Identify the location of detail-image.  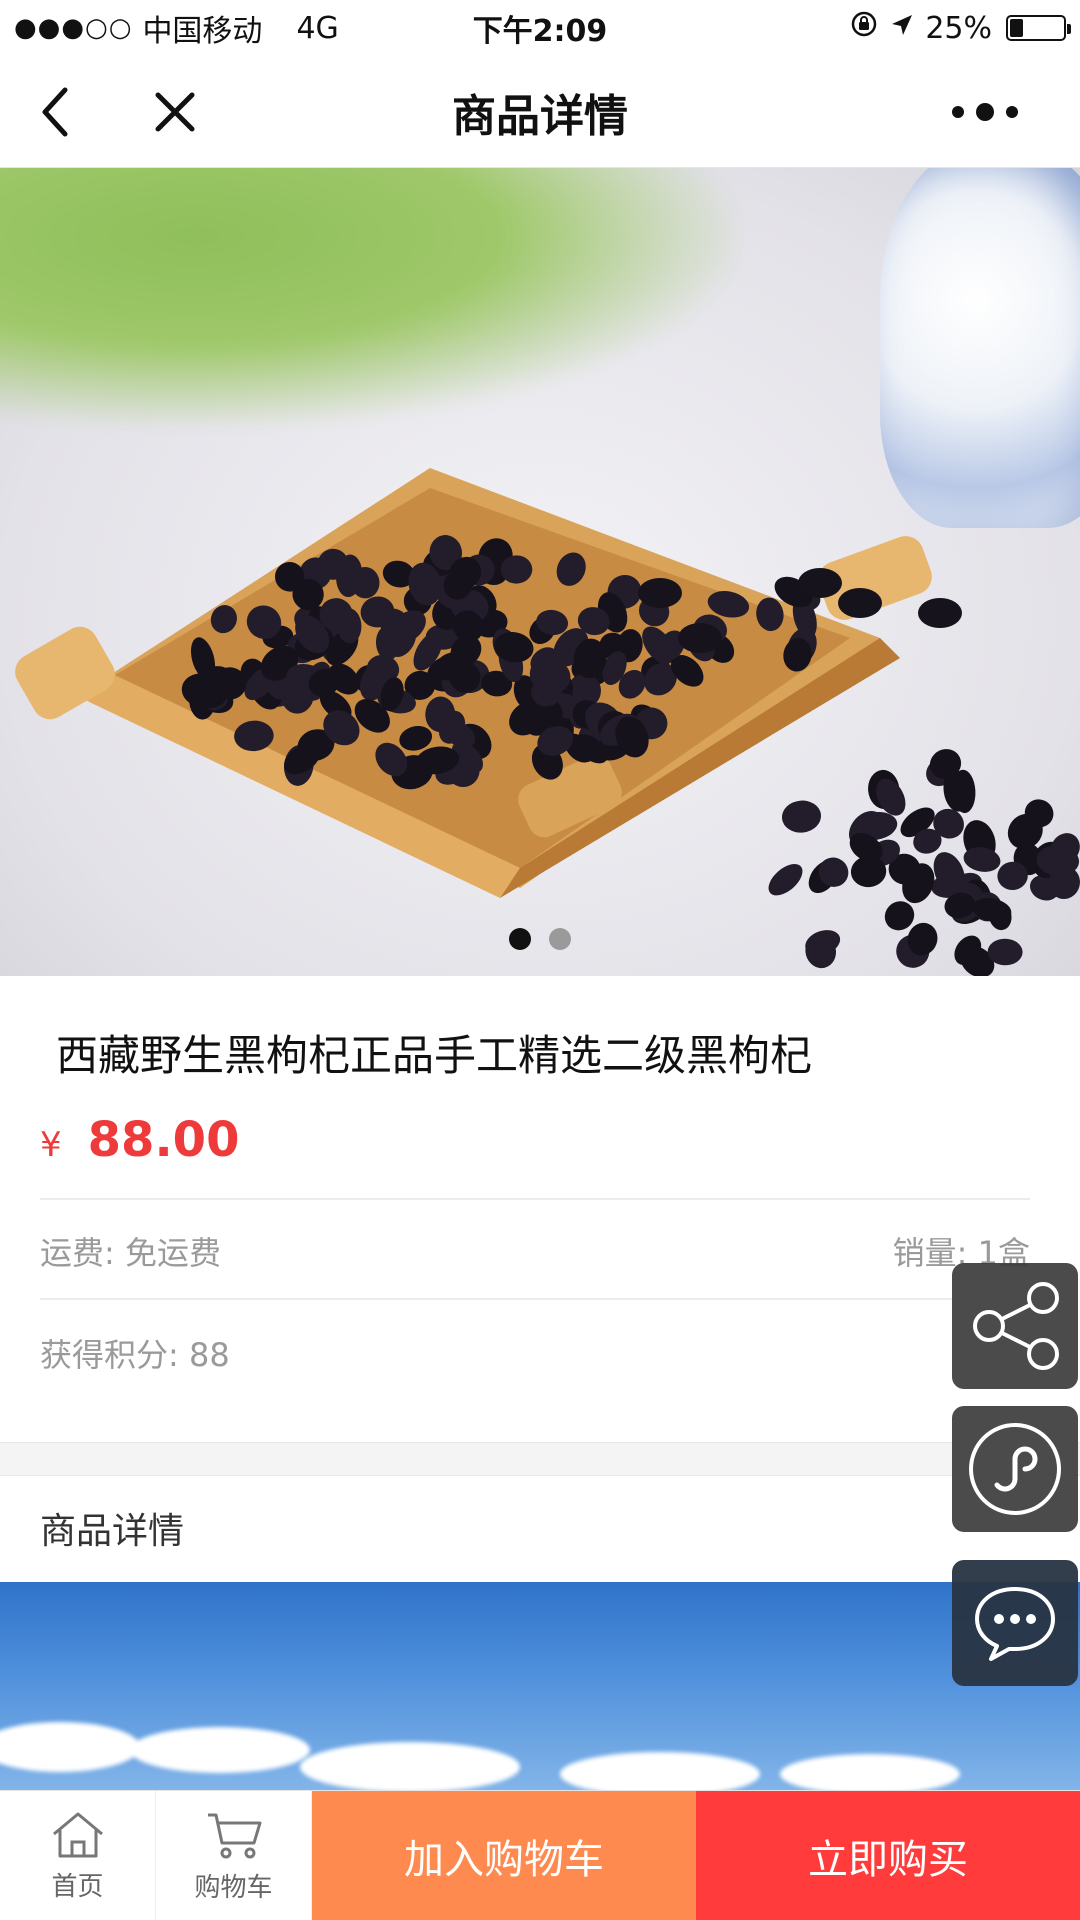
(540, 1692).